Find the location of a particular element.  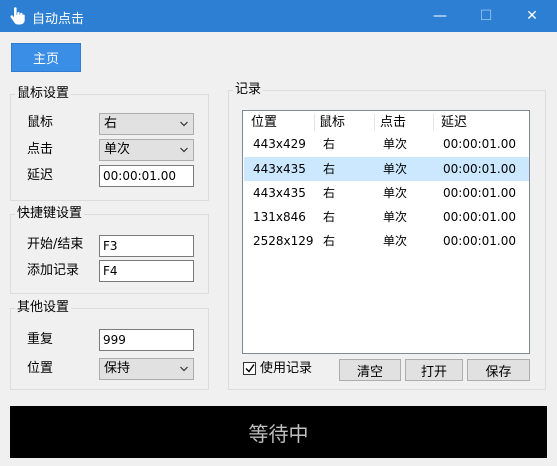

save-button: 保存 is located at coordinates (498, 370).